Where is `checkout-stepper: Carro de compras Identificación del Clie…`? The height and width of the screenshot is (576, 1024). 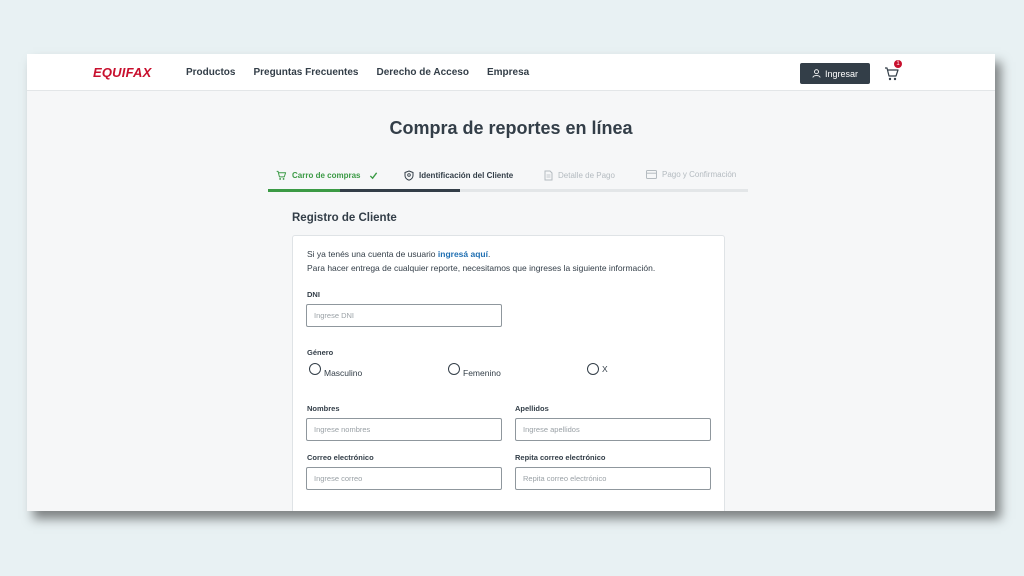 checkout-stepper: Carro de compras Identificación del Clie… is located at coordinates (508, 179).